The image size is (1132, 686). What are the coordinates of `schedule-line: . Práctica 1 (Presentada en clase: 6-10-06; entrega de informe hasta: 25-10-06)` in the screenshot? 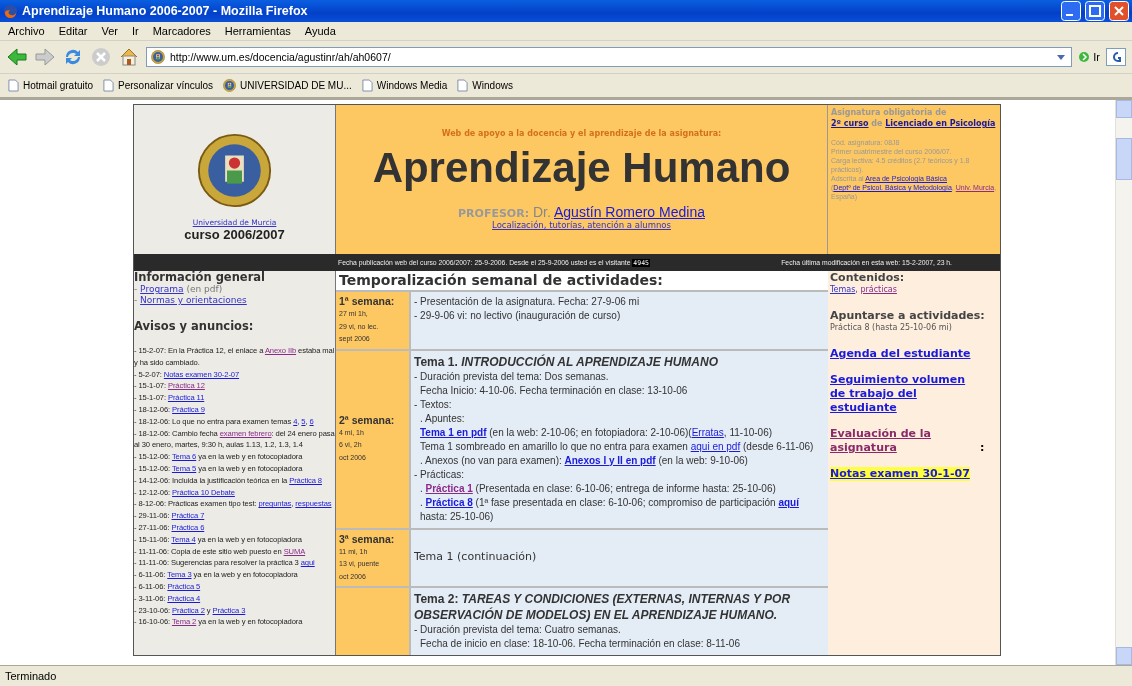 It's located at (598, 488).